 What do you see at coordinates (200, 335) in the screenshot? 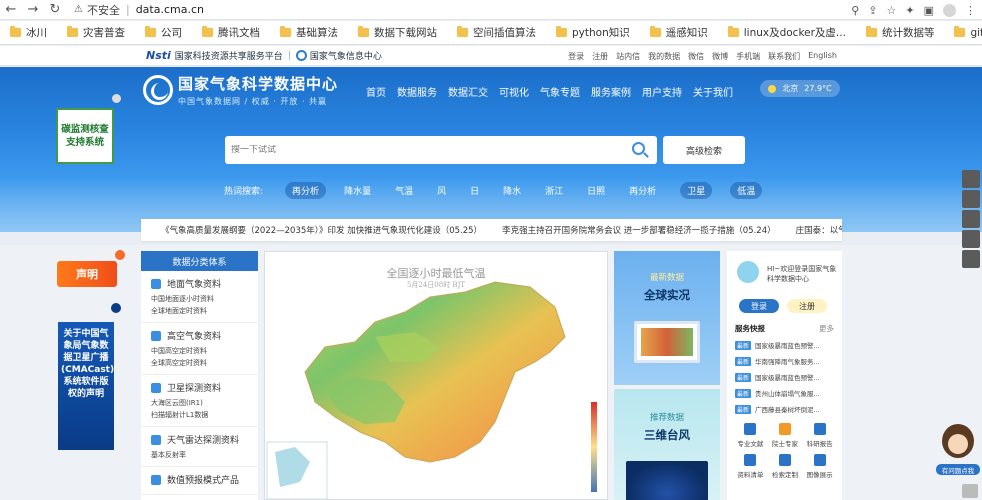
I see `category-name: 高空气象资料` at bounding box center [200, 335].